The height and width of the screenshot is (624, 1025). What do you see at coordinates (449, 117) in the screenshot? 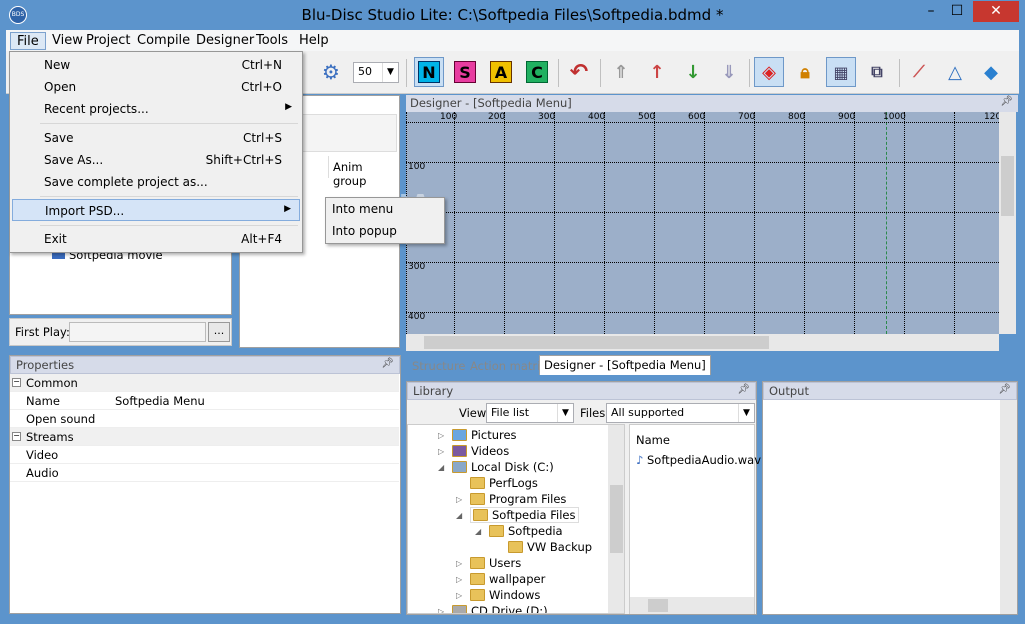
I see `ruler-label-x: 100` at bounding box center [449, 117].